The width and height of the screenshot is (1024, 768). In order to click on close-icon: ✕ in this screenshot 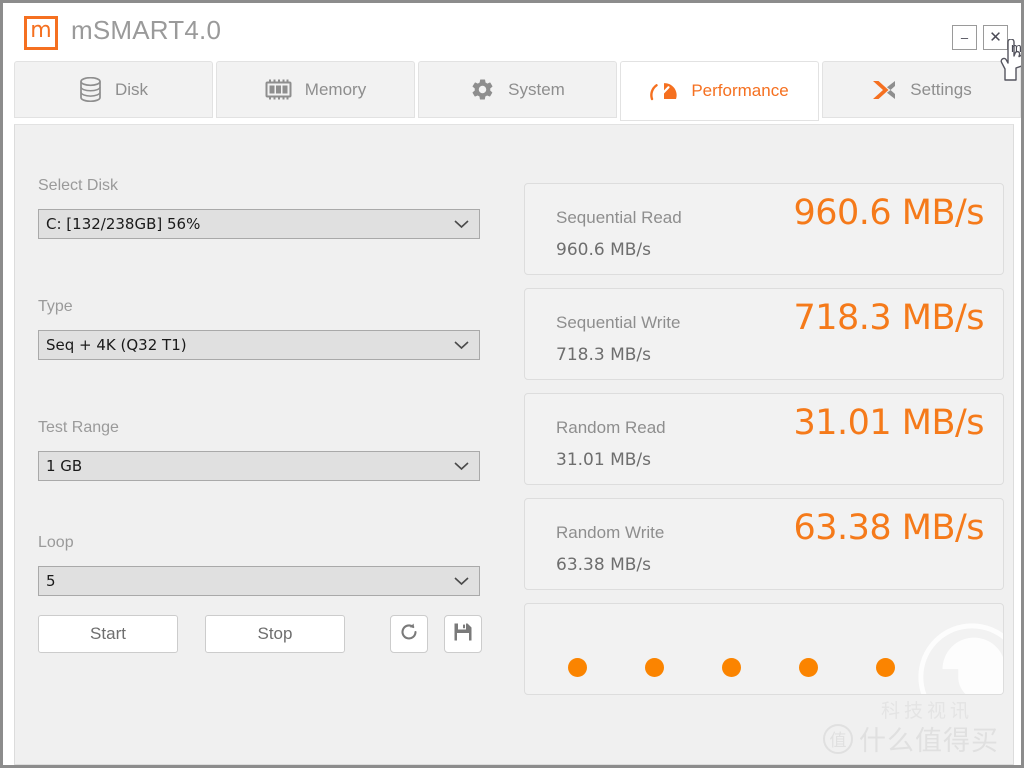, I will do `click(995, 37)`.